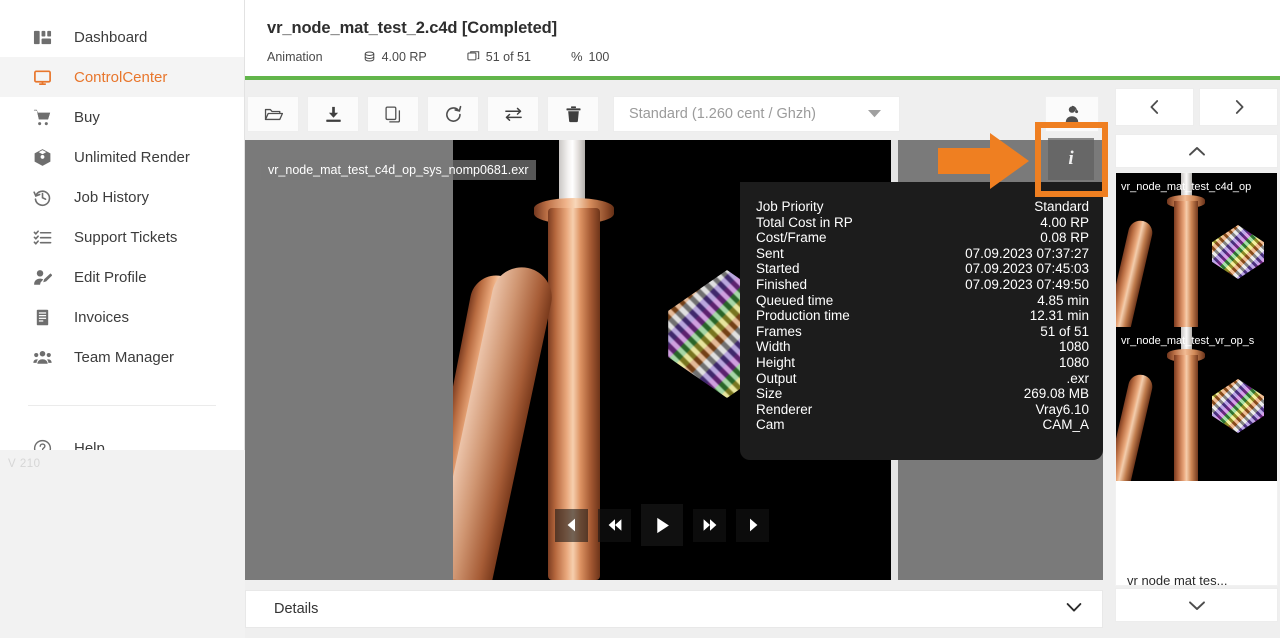  Describe the element at coordinates (922, 331) in the screenshot. I see `info-row: Frames 51 of 51` at that location.